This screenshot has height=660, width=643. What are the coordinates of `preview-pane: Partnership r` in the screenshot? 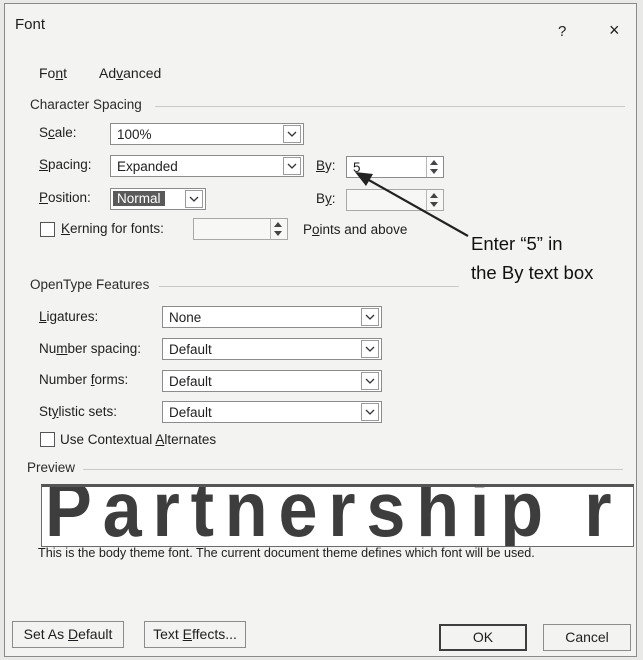 It's located at (337, 515).